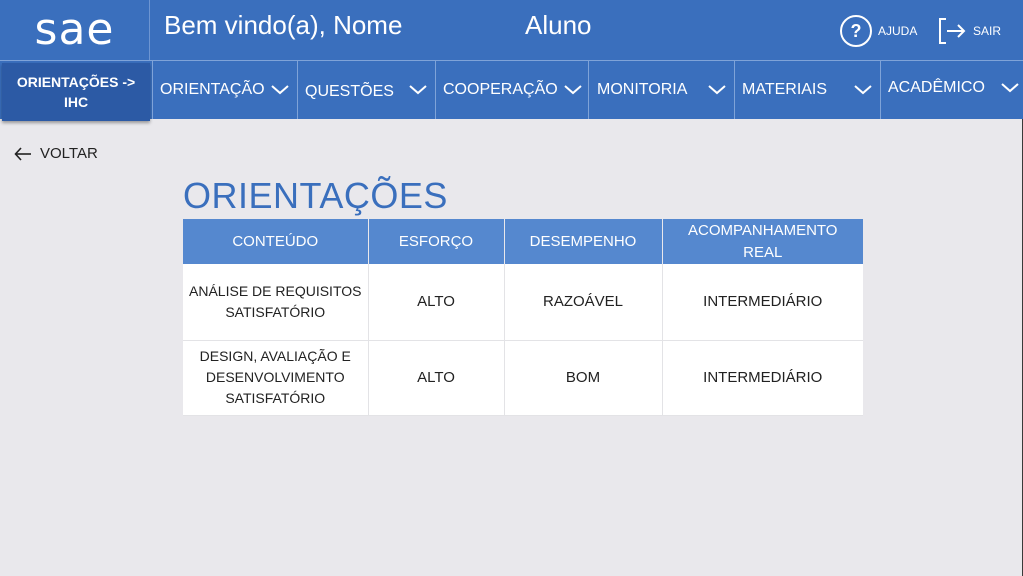 The image size is (1023, 576). Describe the element at coordinates (856, 31) in the screenshot. I see `help-icon: ?` at that location.